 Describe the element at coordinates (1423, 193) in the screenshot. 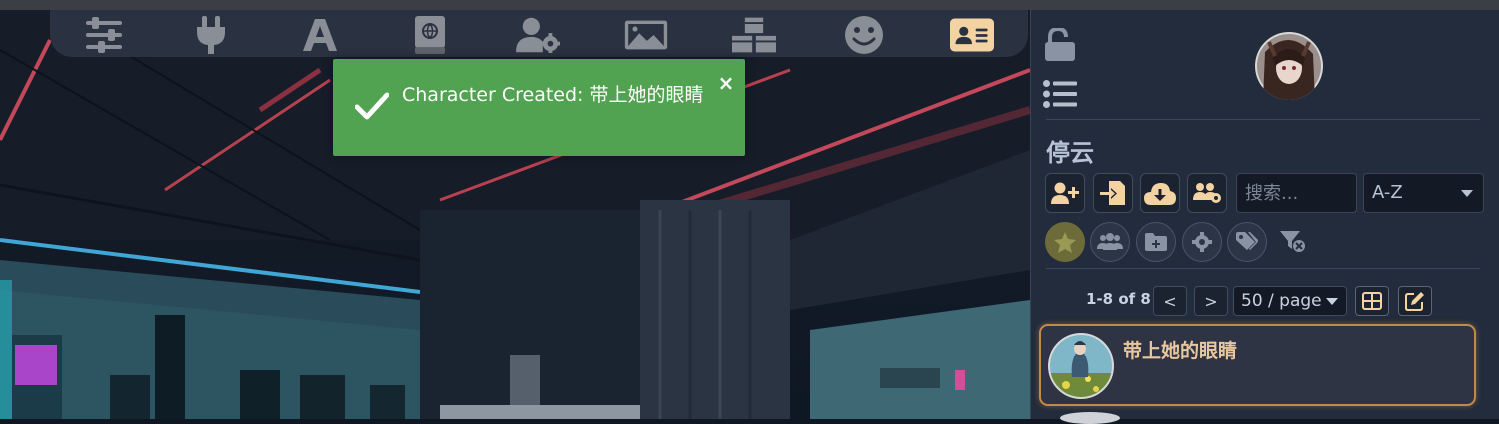

I see `sort-select: A-Z` at that location.